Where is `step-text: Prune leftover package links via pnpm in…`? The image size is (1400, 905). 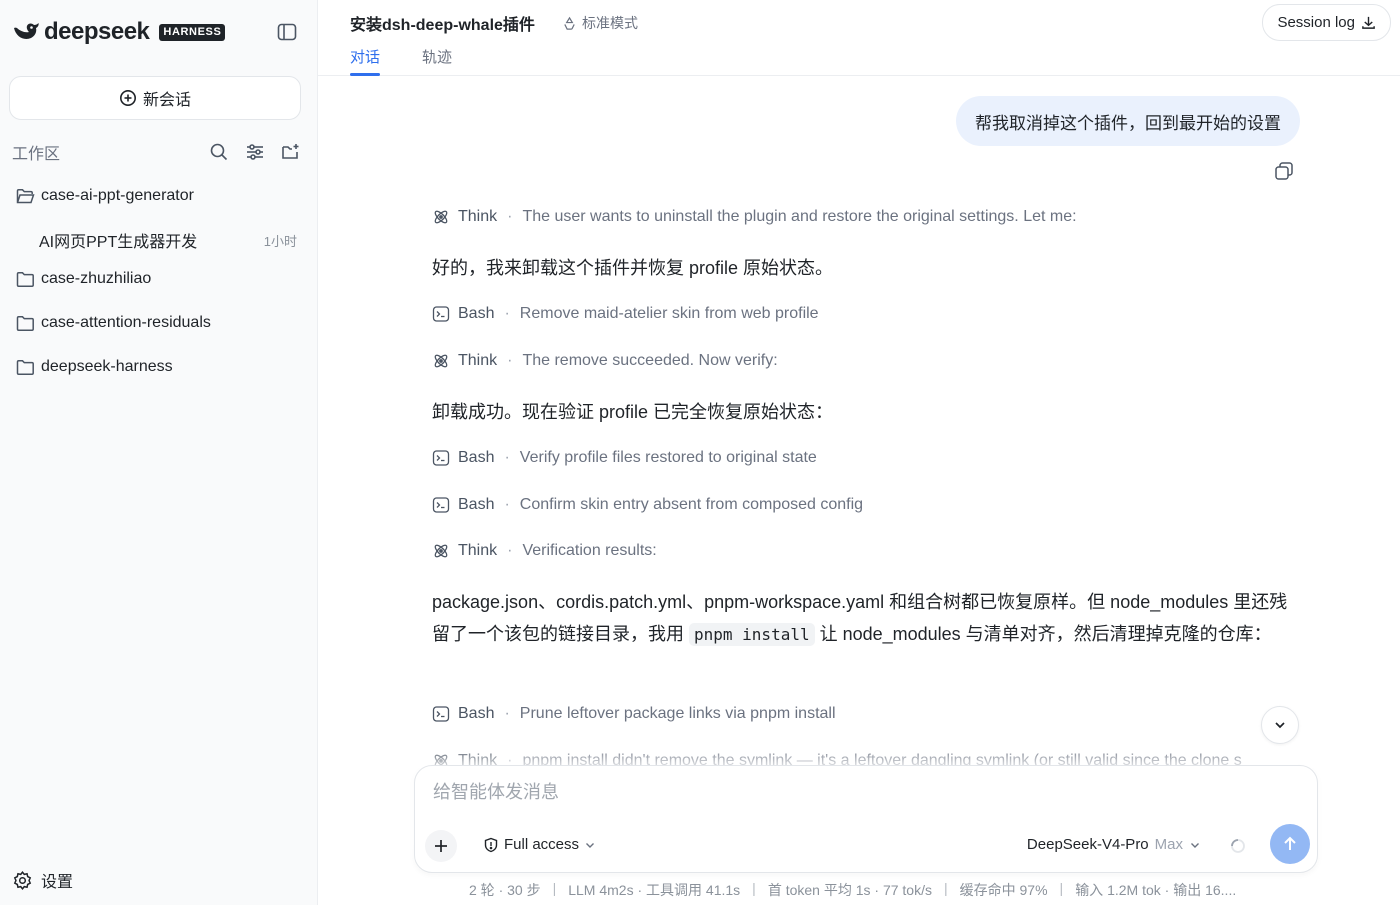
step-text: Prune leftover package links via pnpm in… is located at coordinates (677, 713).